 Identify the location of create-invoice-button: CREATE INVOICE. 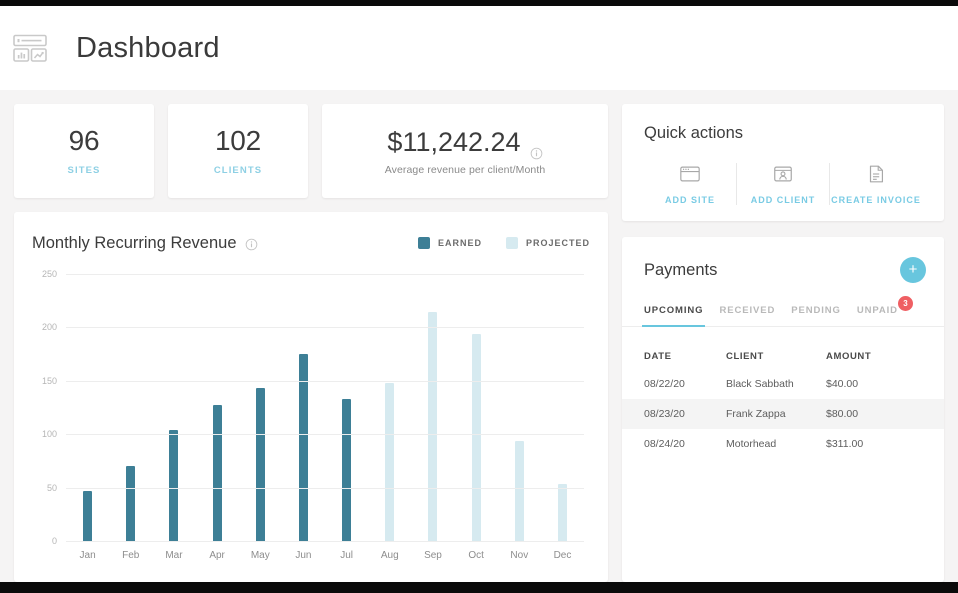
(875, 184).